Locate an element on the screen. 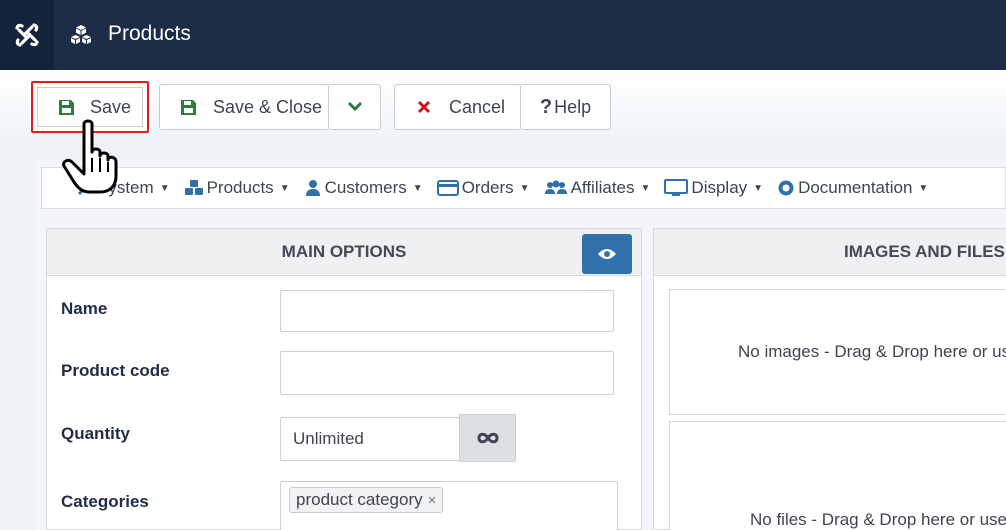 This screenshot has width=1006, height=530. toolbar: Save Save & Close Cancel ? Help is located at coordinates (503, 107).